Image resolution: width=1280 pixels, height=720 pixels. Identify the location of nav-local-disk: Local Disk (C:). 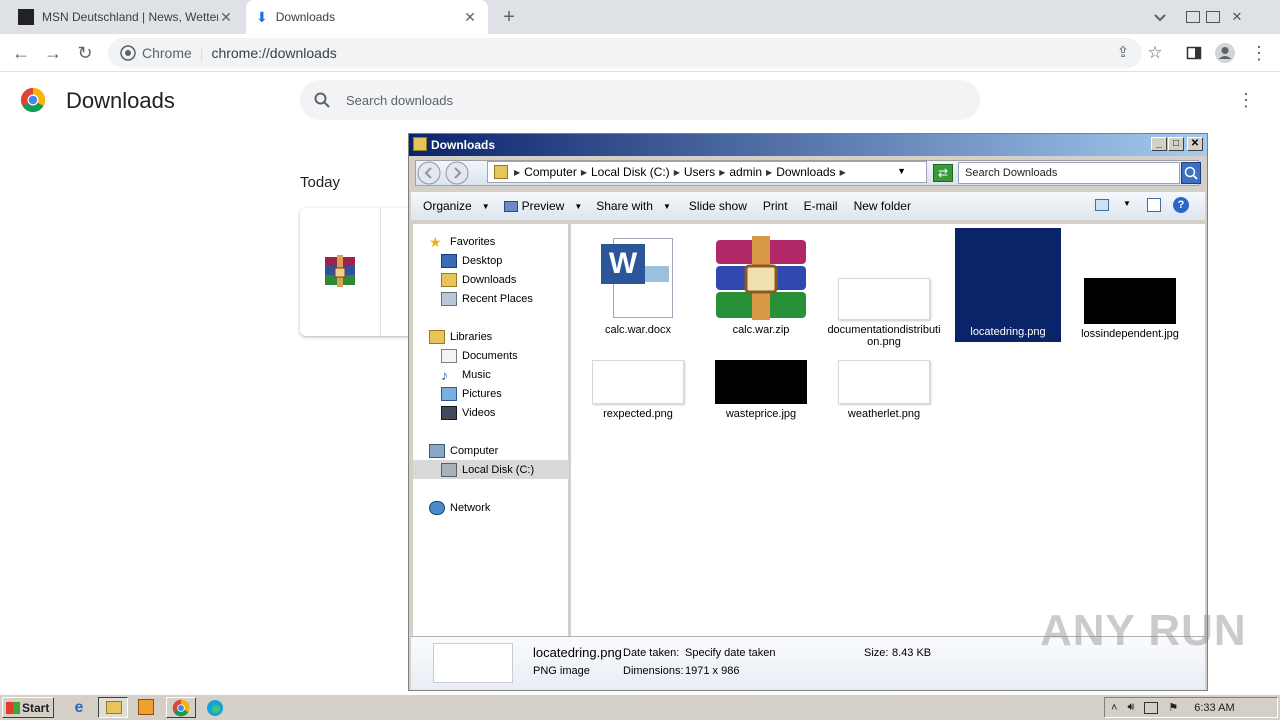
(491, 469).